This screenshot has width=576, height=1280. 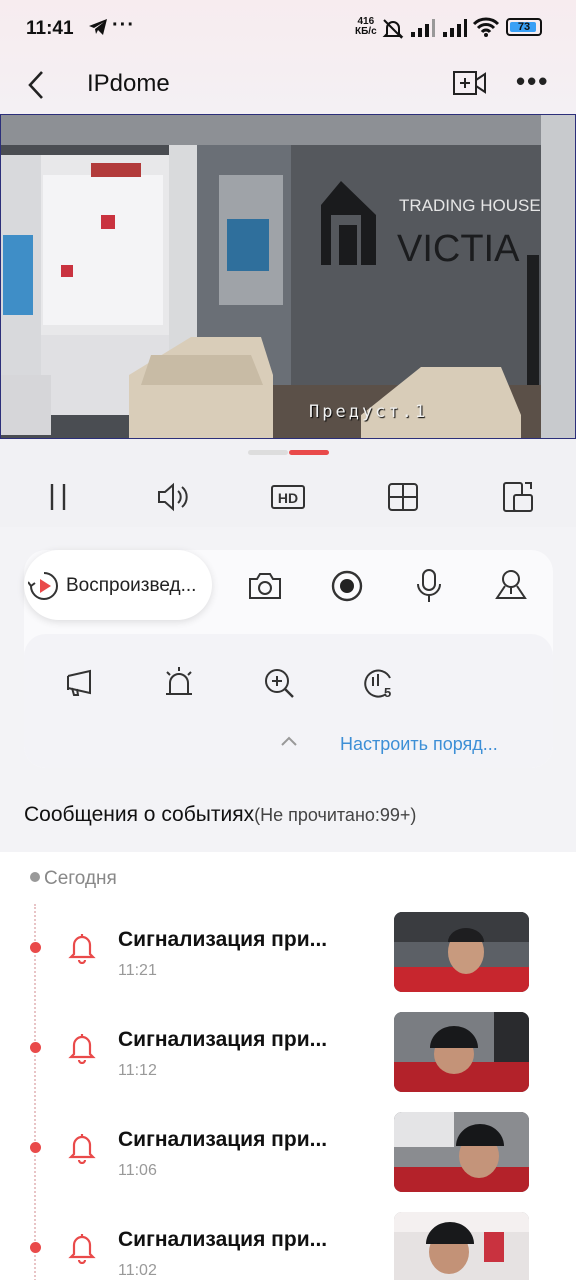 I want to click on zoom-in-icon, so click(x=279, y=683).